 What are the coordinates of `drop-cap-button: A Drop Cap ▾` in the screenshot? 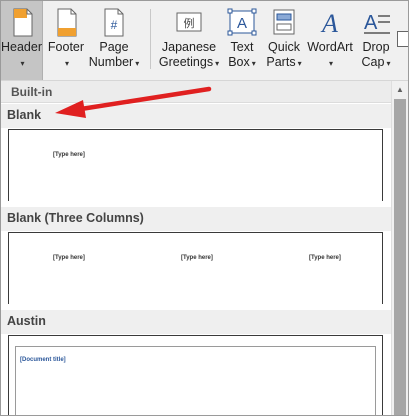 It's located at (376, 40).